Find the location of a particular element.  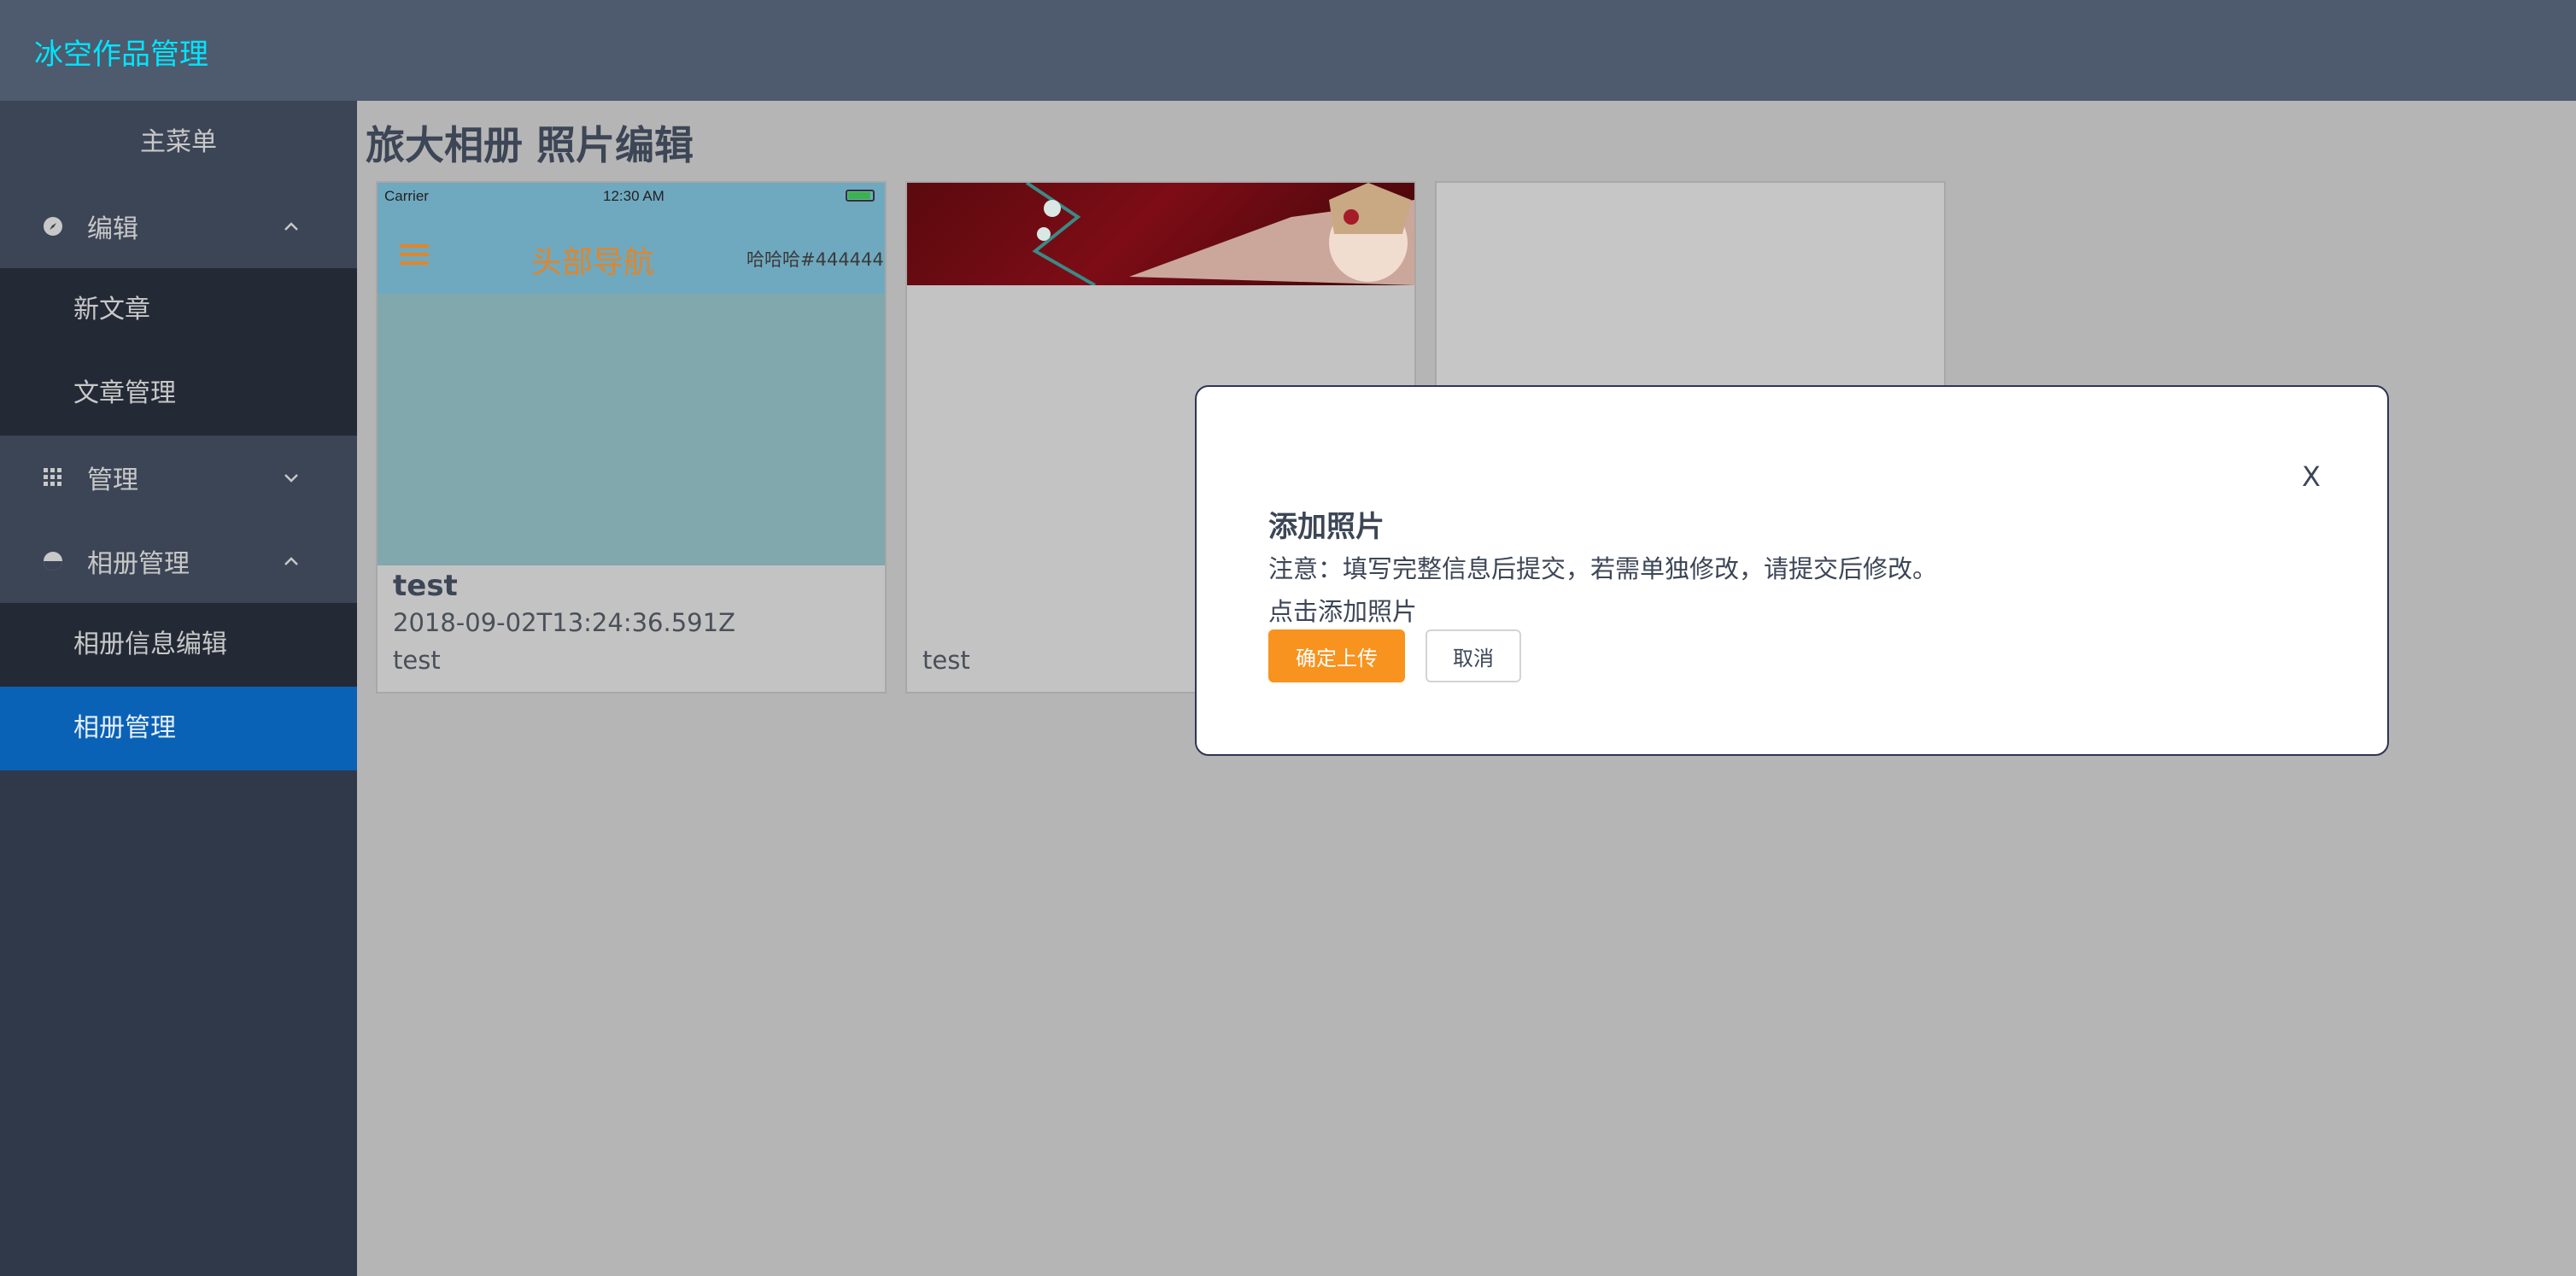

phone-status-bar: Carrier 12:30 AM is located at coordinates (631, 195).